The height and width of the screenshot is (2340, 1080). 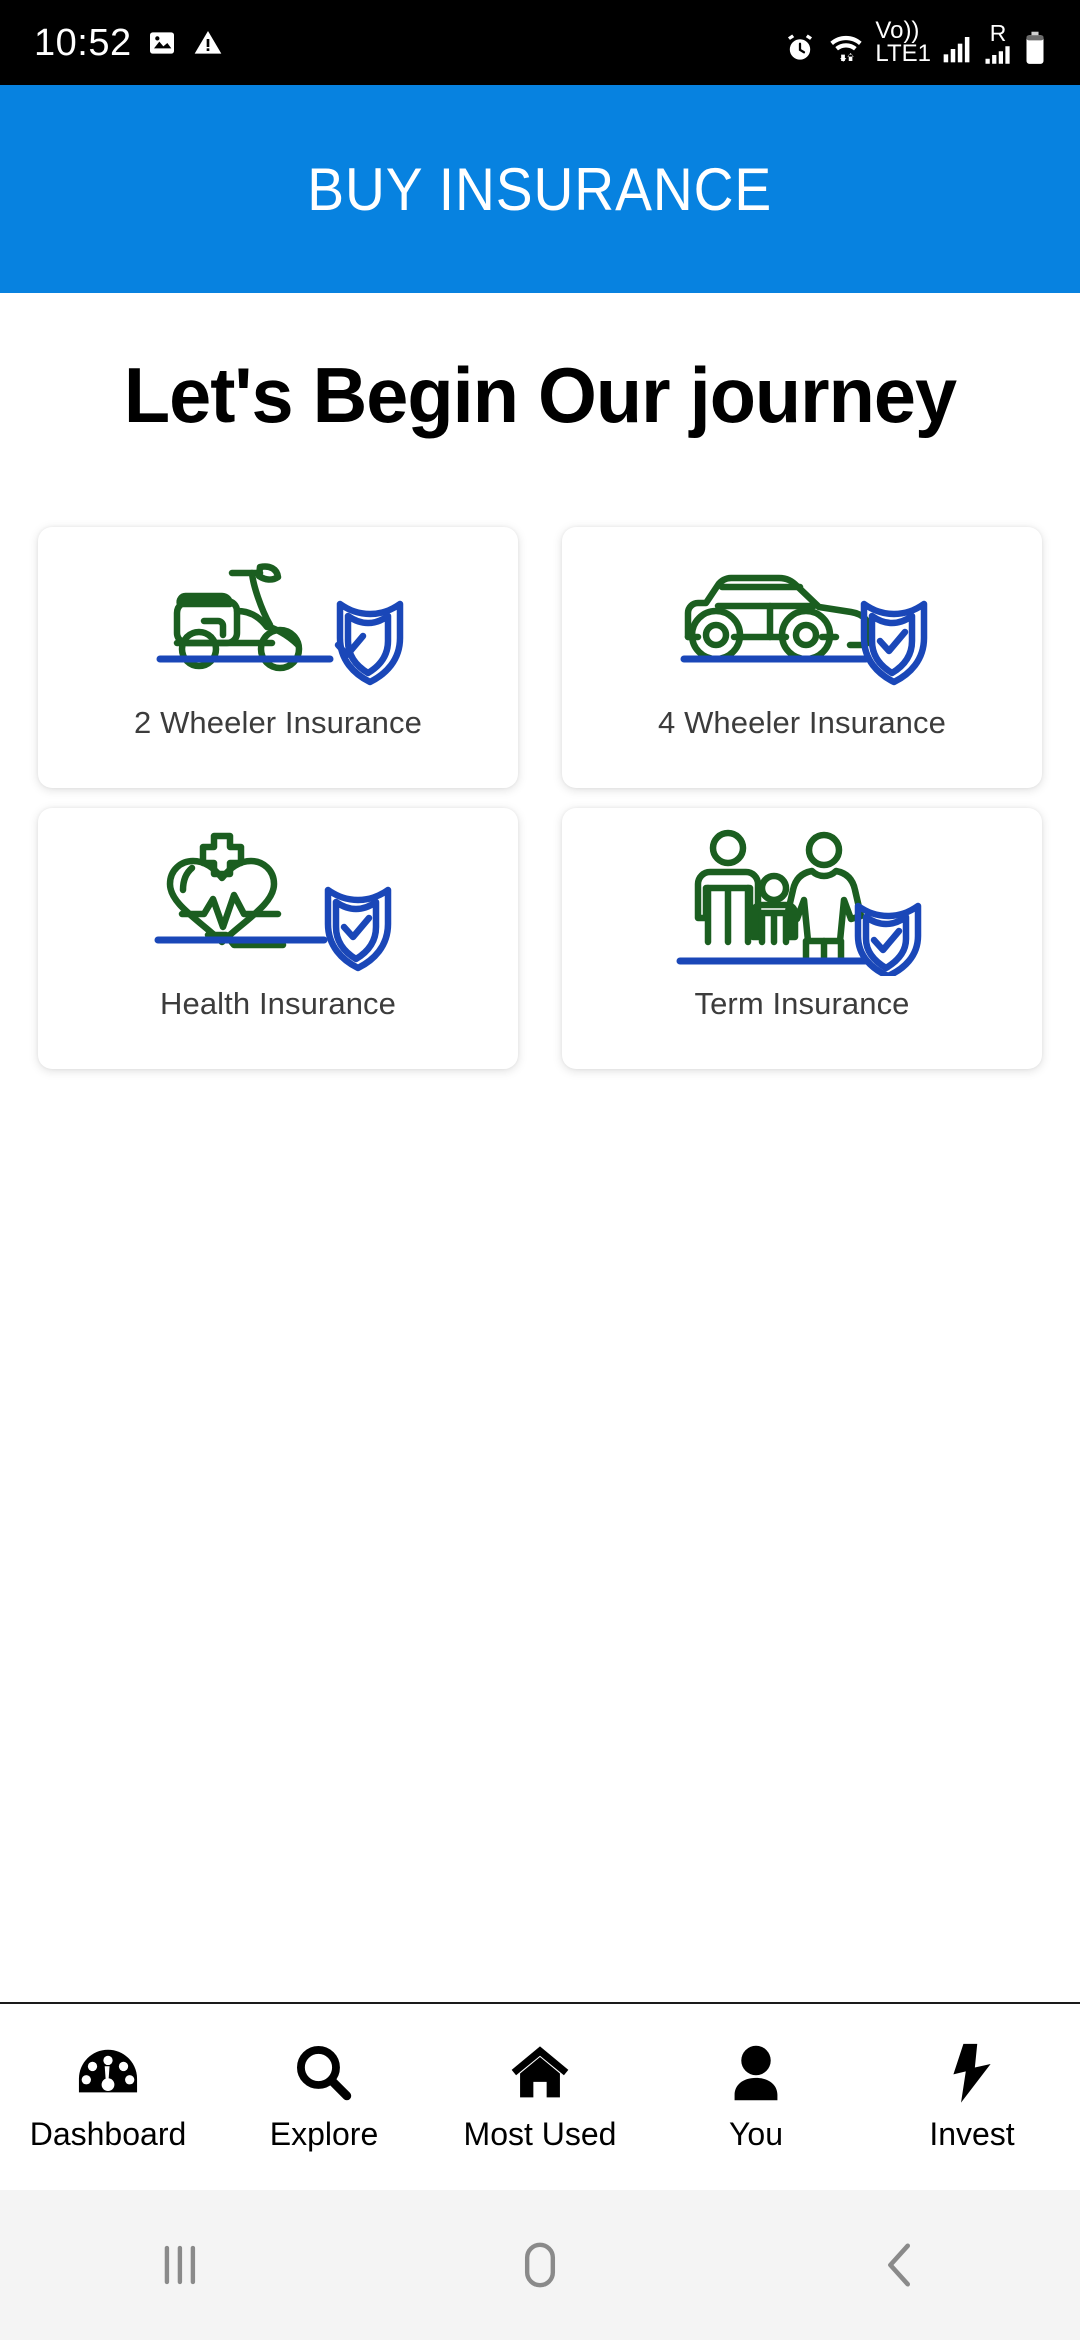 I want to click on app-bar-title: BUY INSURANCE, so click(x=540, y=189).